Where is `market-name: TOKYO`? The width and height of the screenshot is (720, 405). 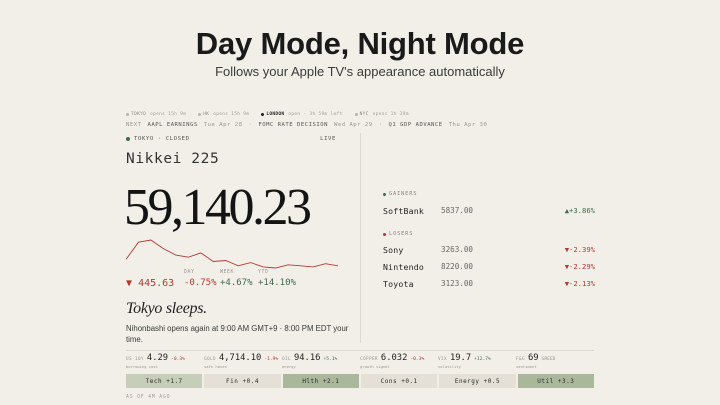
market-name: TOKYO is located at coordinates (139, 114).